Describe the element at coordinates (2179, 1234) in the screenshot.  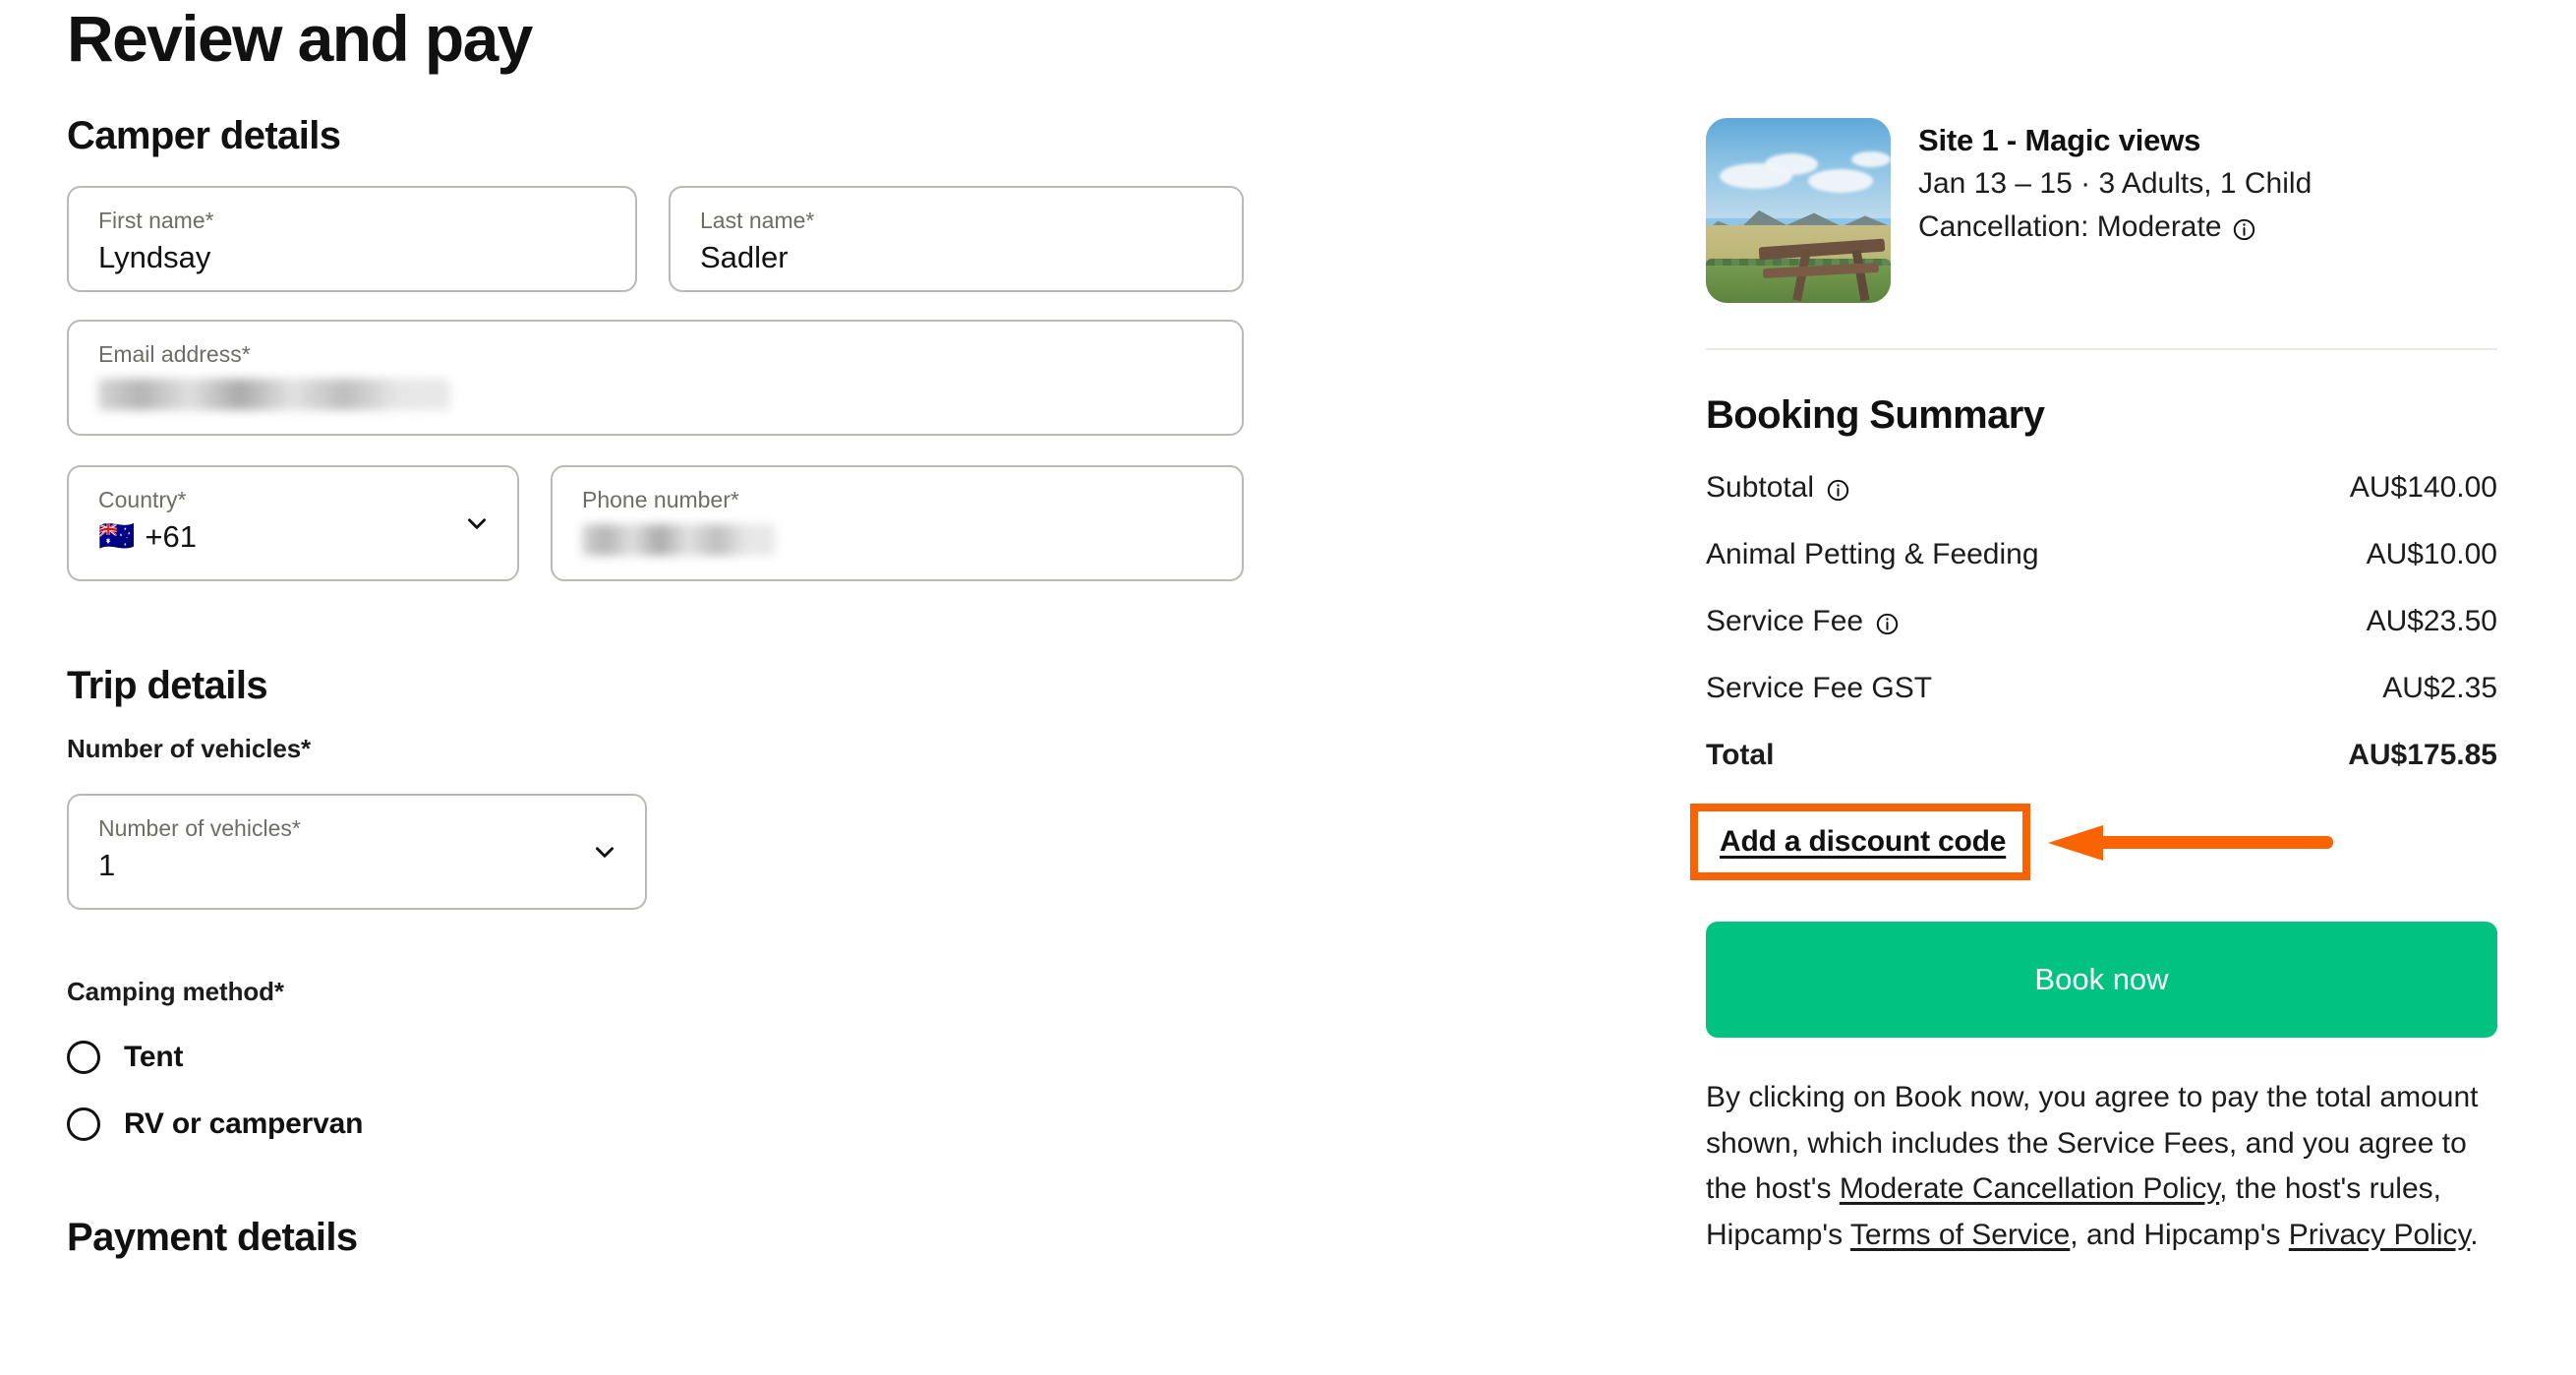
I see `terms-text-part-3: , and Hipcamp's` at that location.